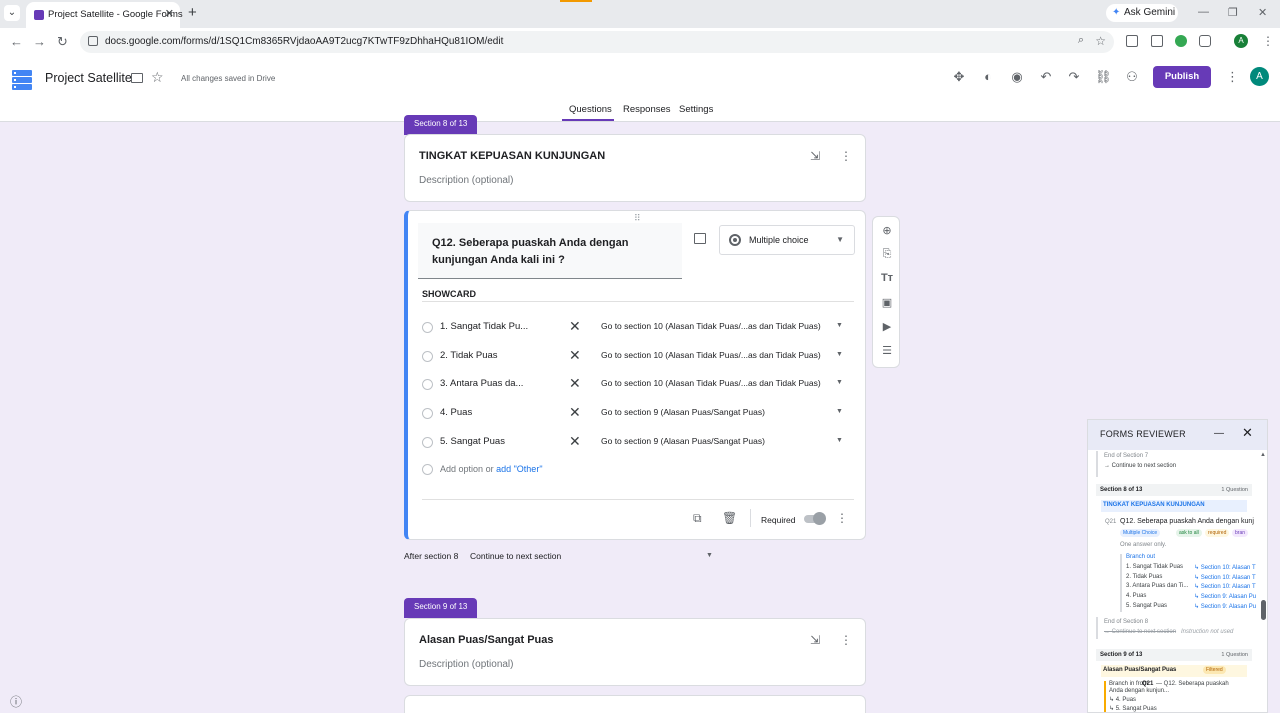 Image resolution: width=1280 pixels, height=713 pixels. Describe the element at coordinates (472, 441) in the screenshot. I see `option-label: 5. Sangat Puas` at that location.